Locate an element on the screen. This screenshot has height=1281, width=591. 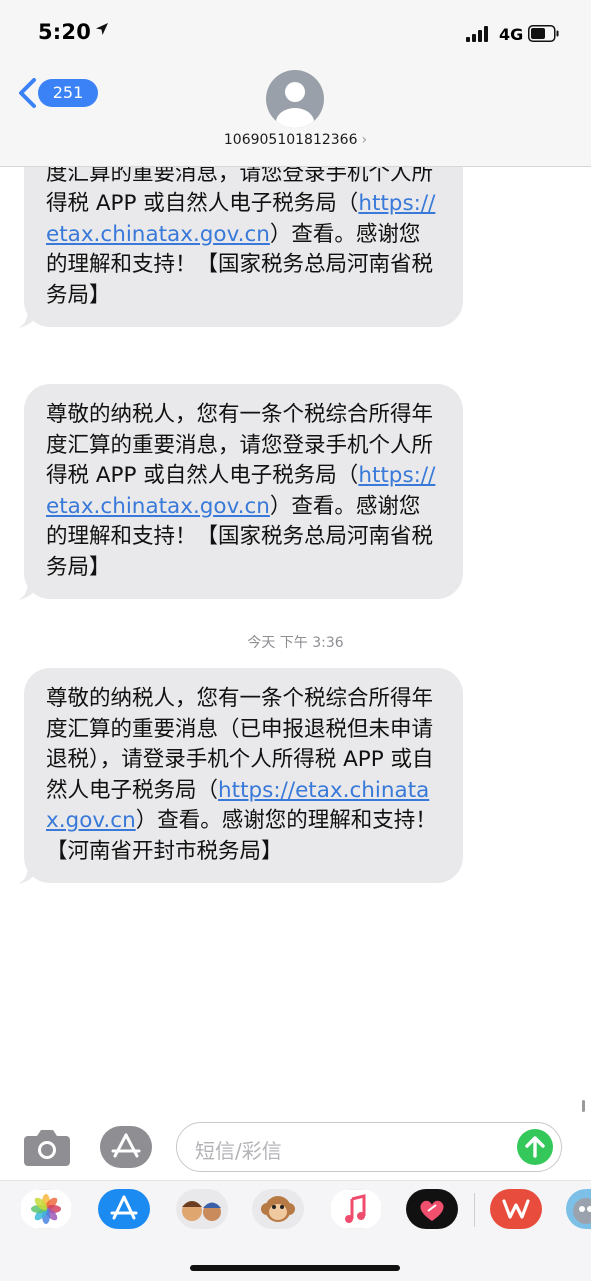
wps-app-icon is located at coordinates (516, 1209).